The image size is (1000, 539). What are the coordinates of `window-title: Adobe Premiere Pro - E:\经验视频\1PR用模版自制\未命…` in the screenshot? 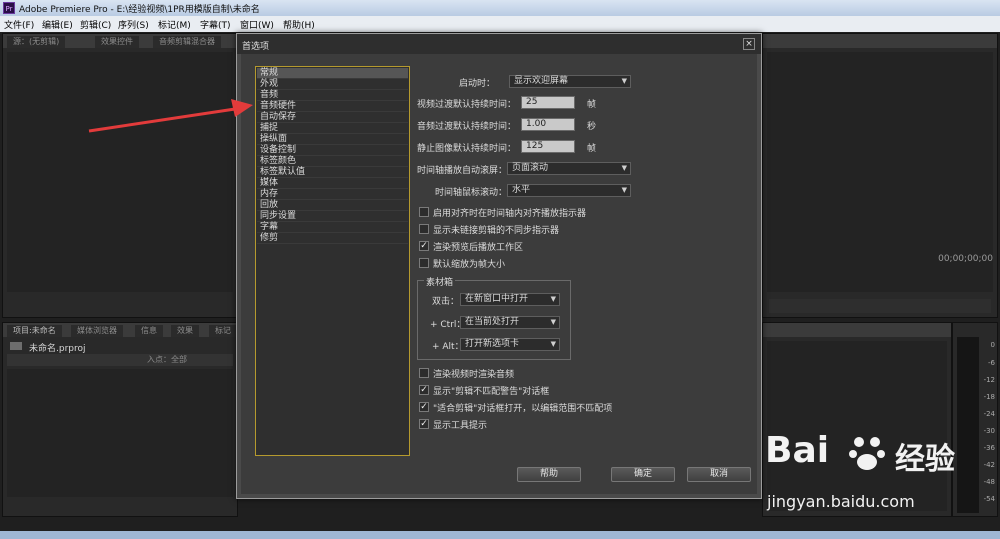 It's located at (139, 10).